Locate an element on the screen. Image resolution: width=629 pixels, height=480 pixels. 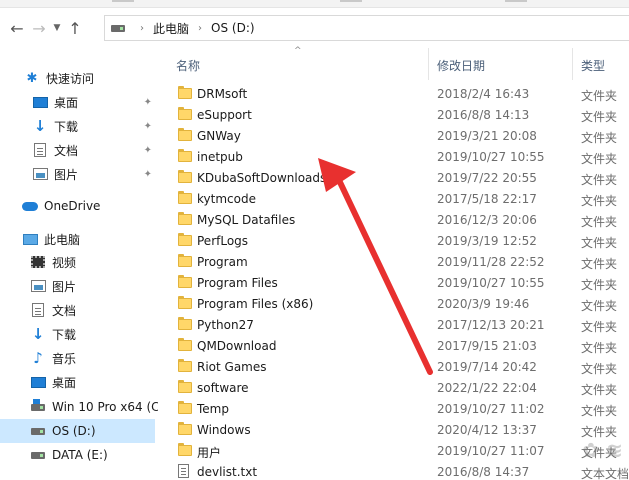
file-row: Program 2019/11/28 22:52 文件夹 is located at coordinates (393, 262).